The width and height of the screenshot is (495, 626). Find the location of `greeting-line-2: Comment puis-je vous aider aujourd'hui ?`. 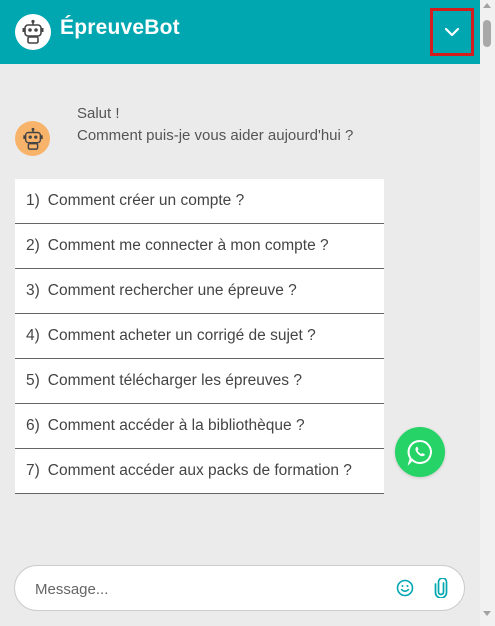

greeting-line-2: Comment puis-je vous aider aujourd'hui ? is located at coordinates (215, 135).